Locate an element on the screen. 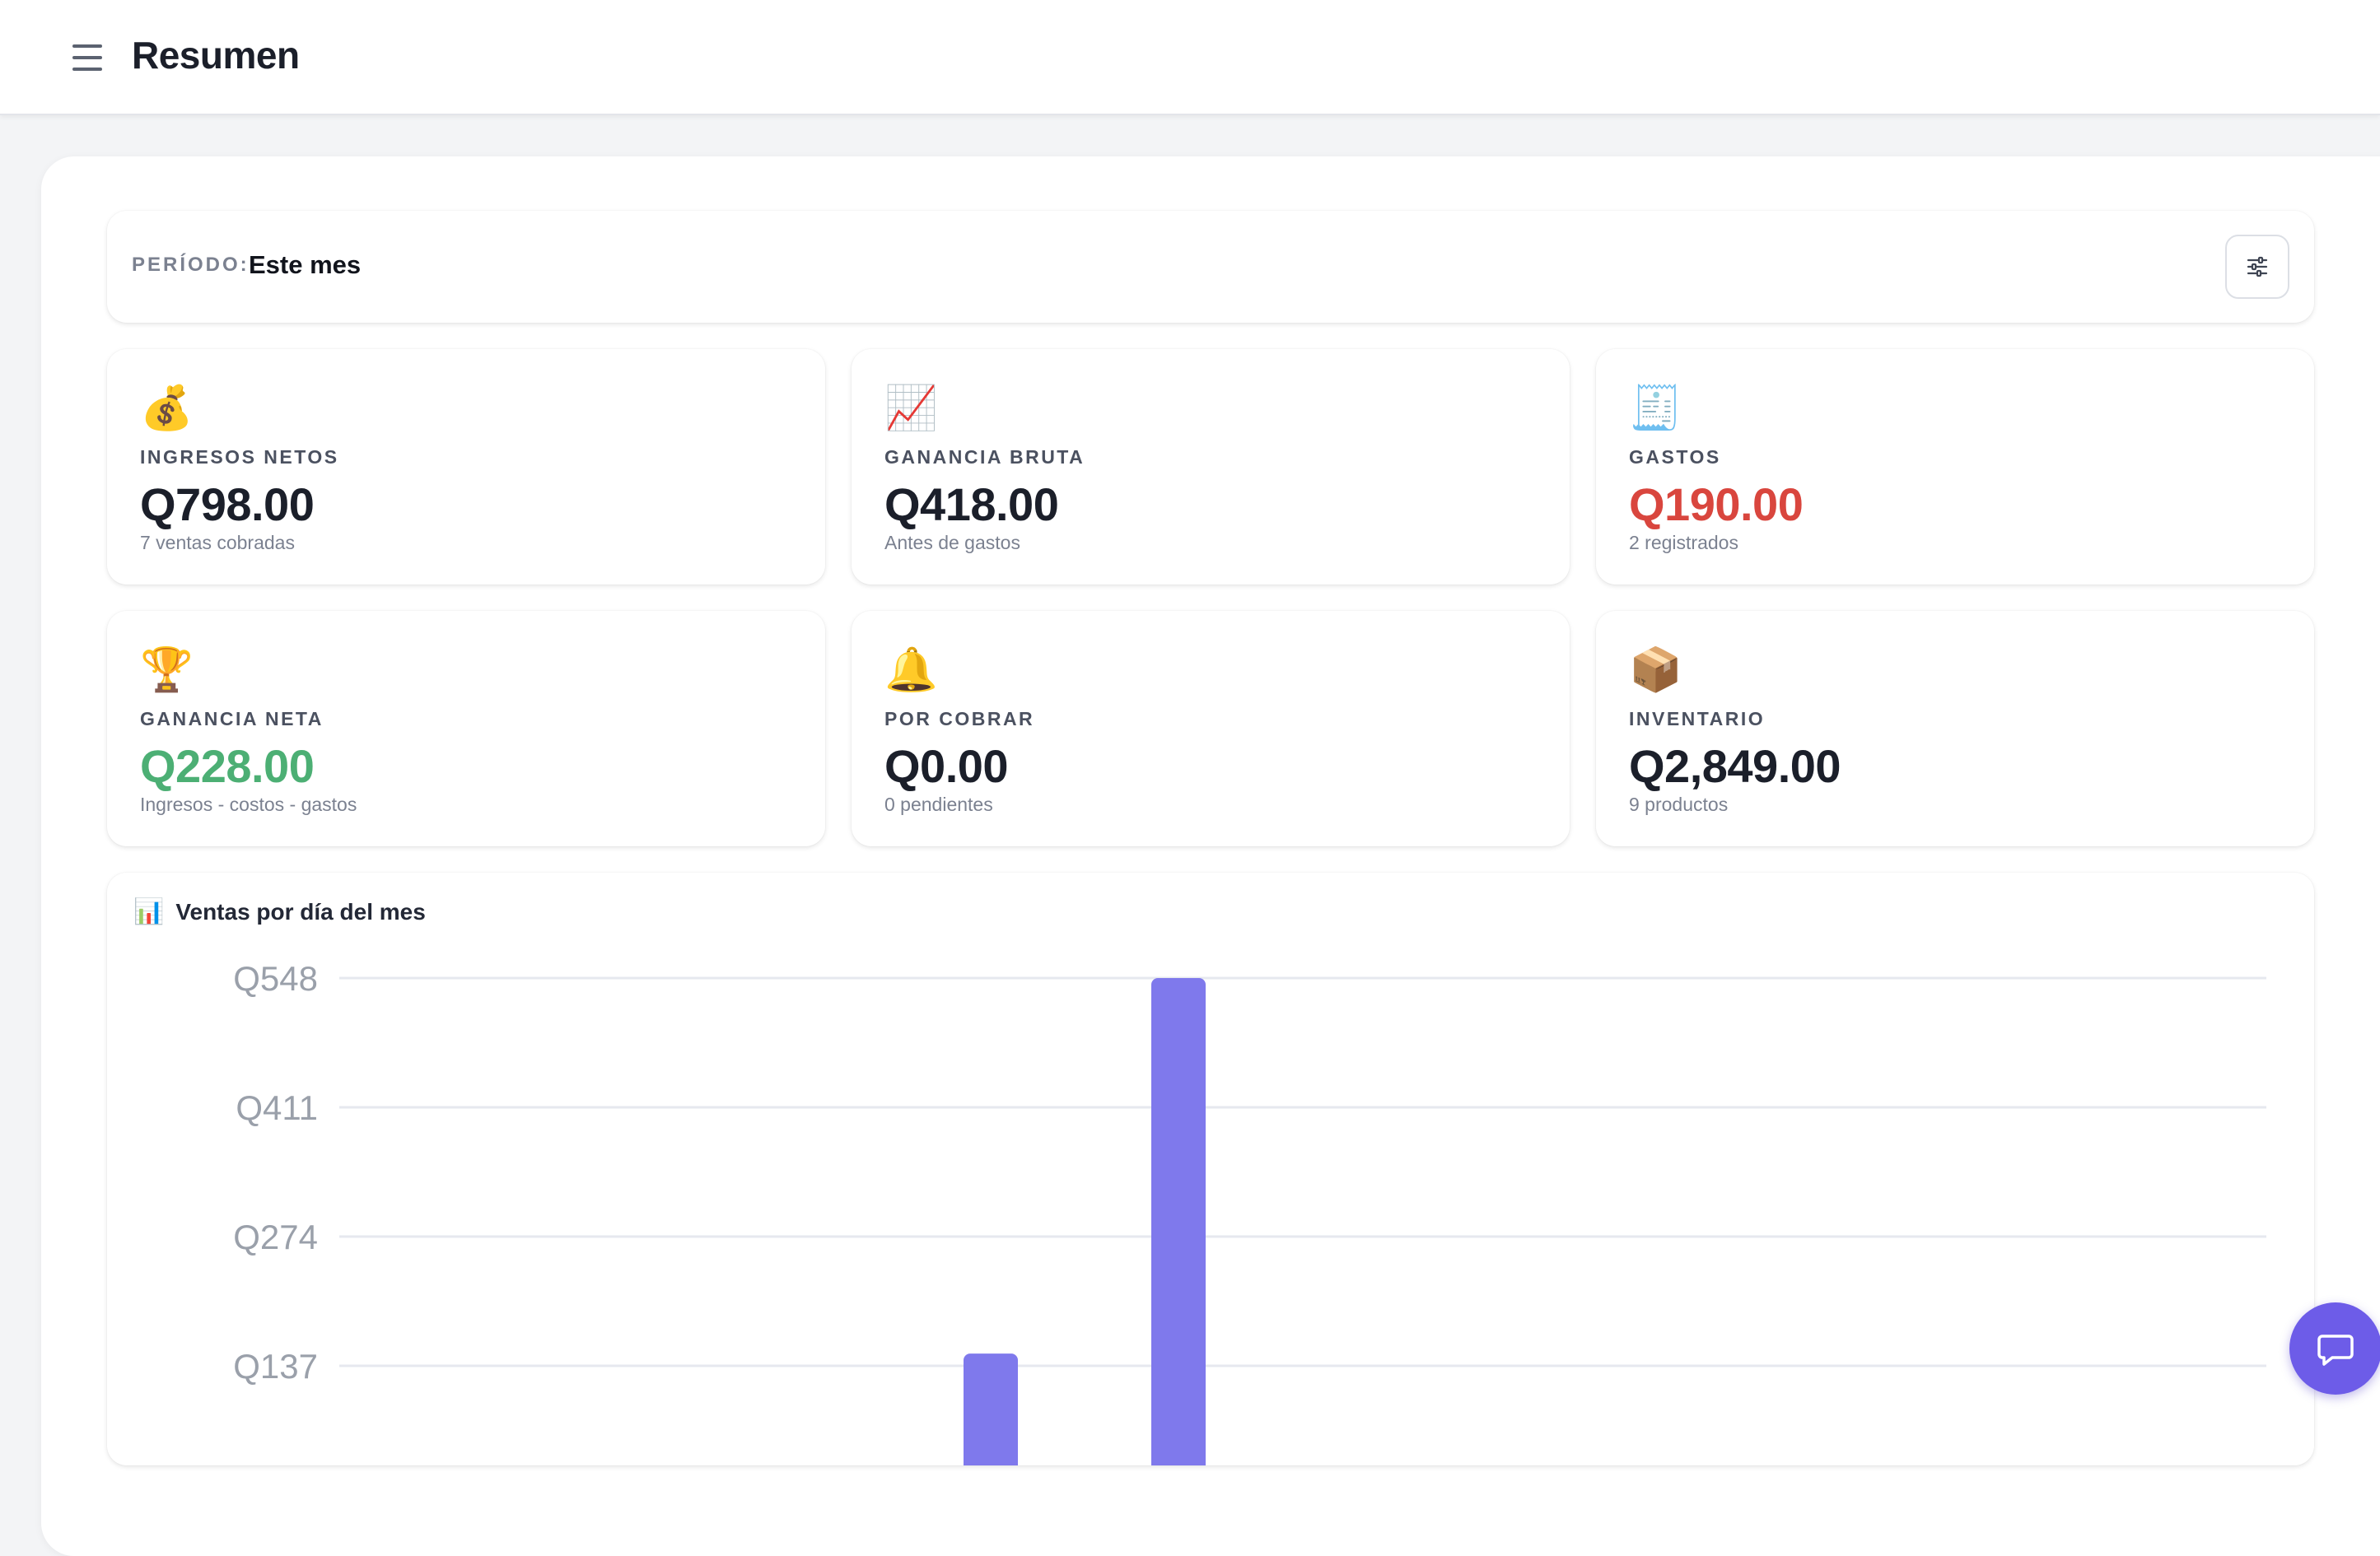 The width and height of the screenshot is (2380, 1556). y-tick-label: Q548 is located at coordinates (275, 978).